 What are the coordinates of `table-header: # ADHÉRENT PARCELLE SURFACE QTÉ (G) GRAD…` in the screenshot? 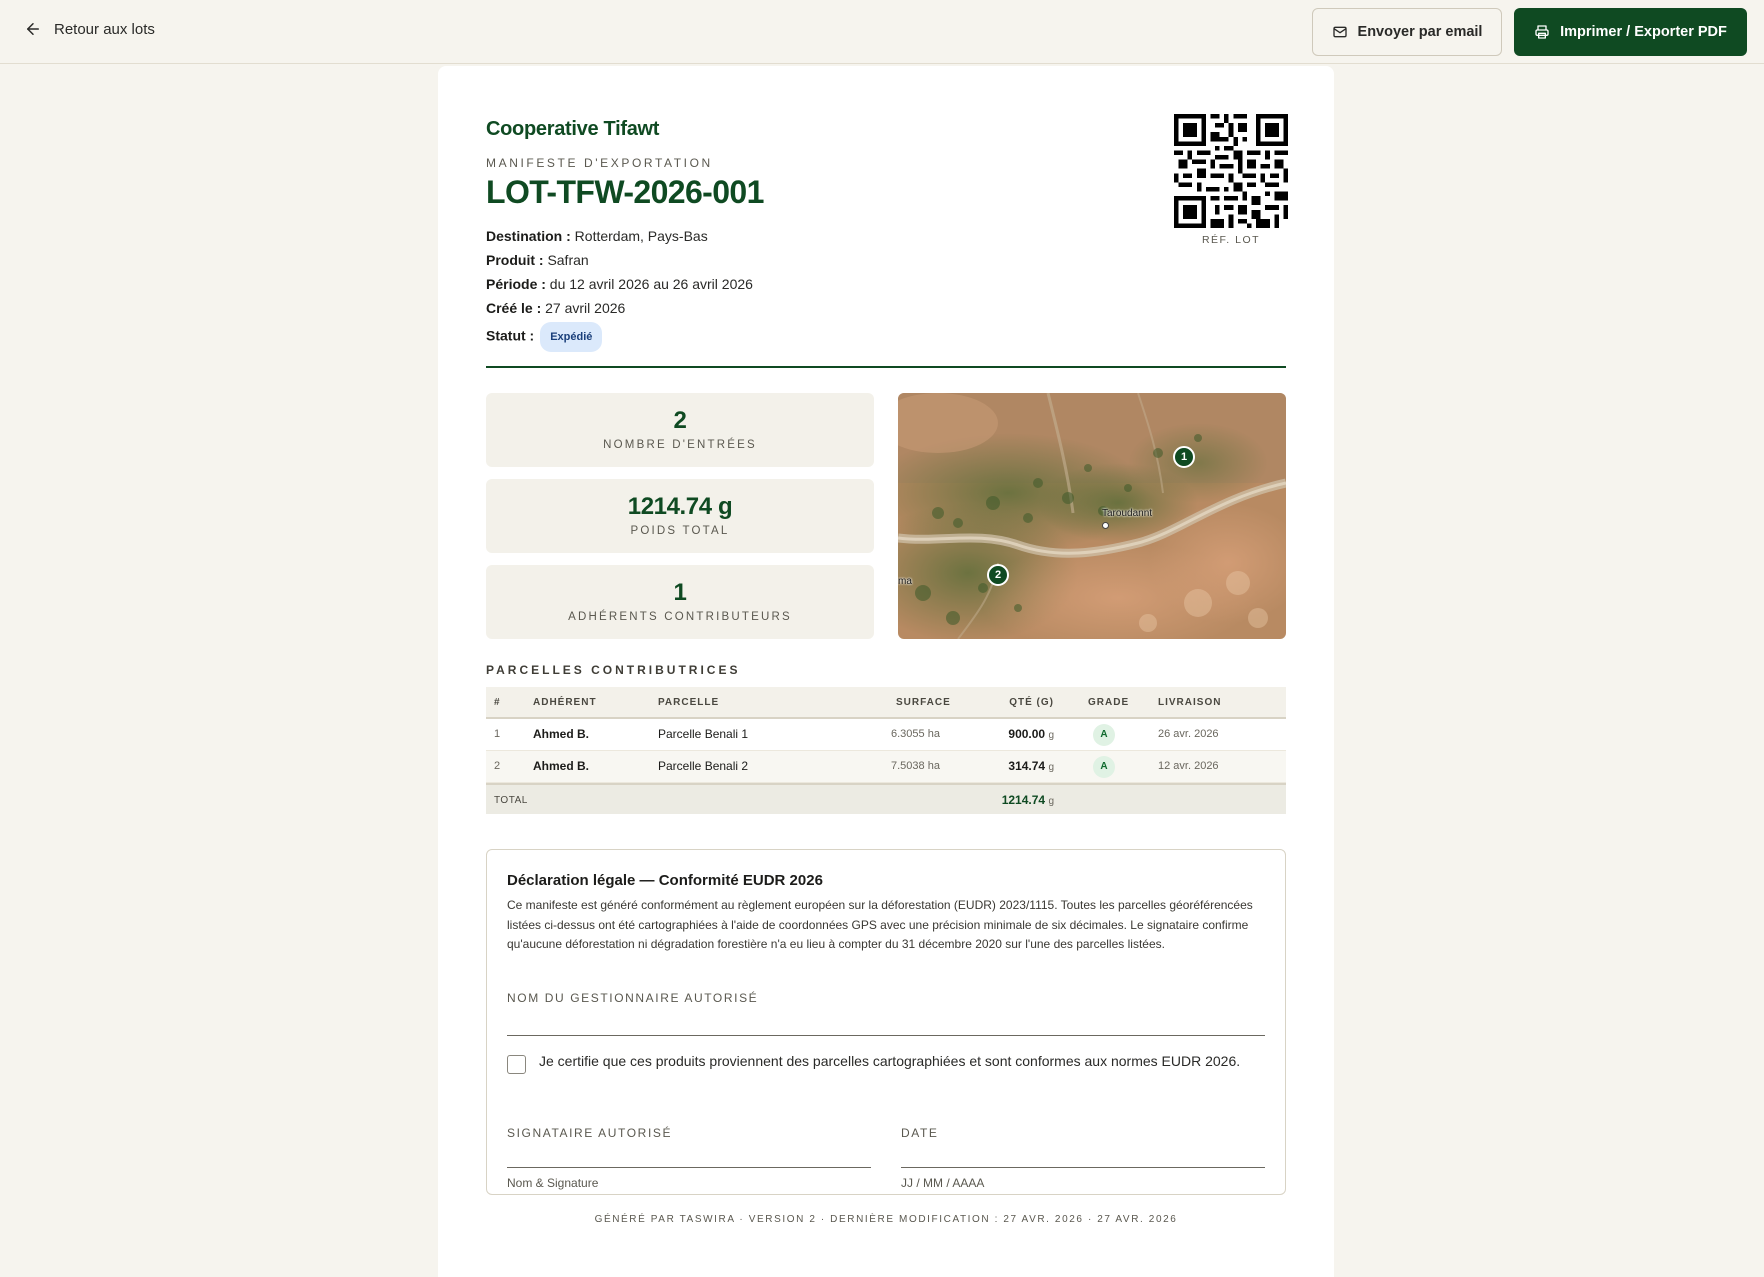 It's located at (886, 703).